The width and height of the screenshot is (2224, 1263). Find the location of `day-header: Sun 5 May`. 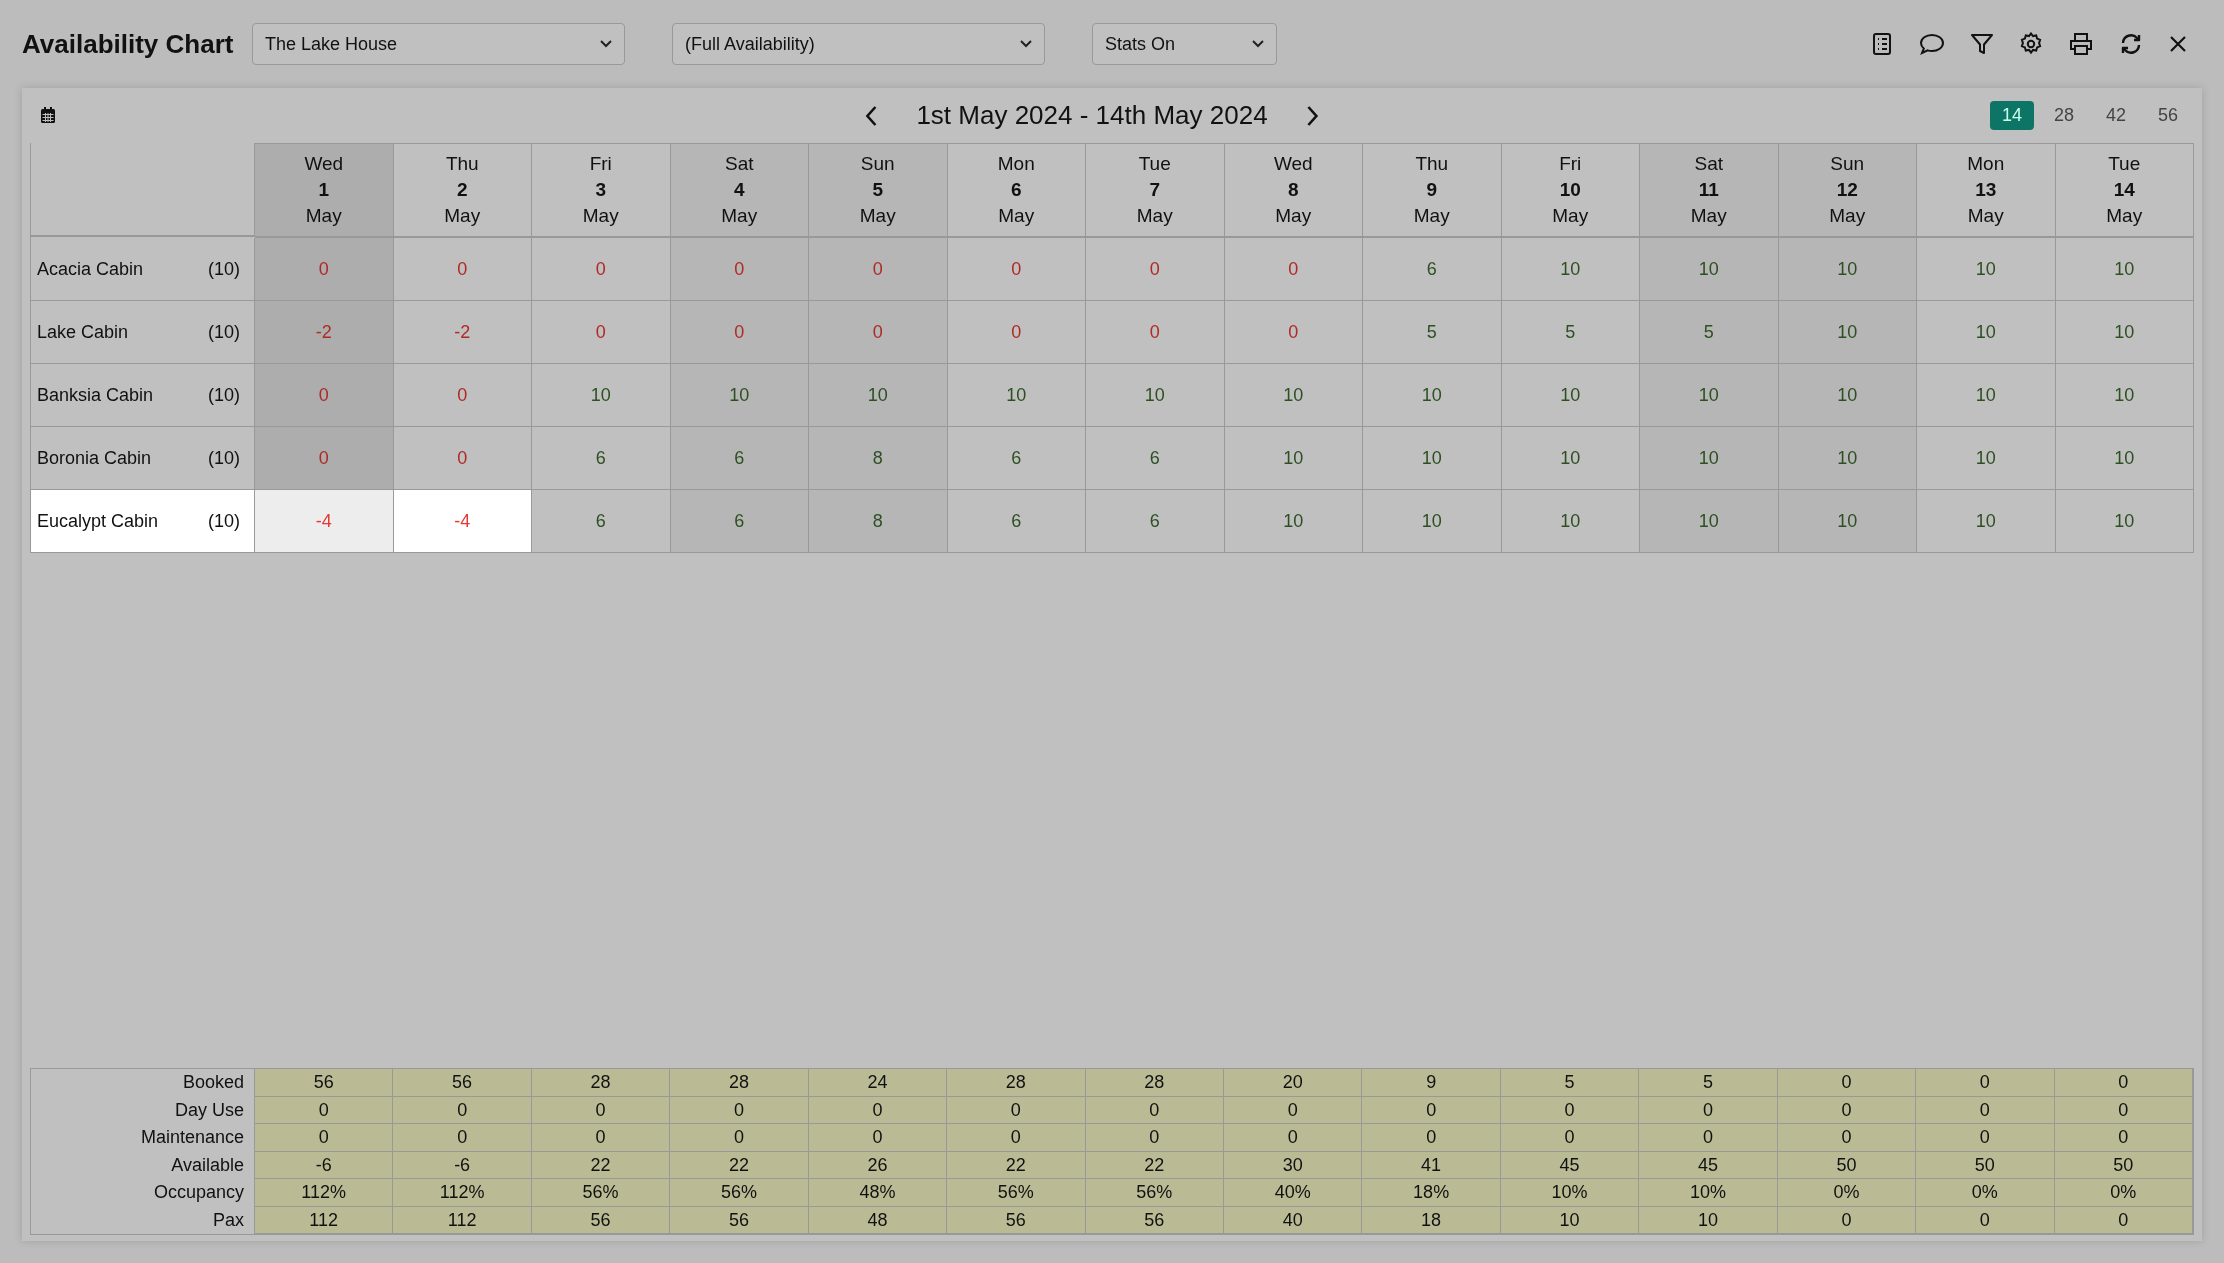

day-header: Sun 5 May is located at coordinates (878, 190).